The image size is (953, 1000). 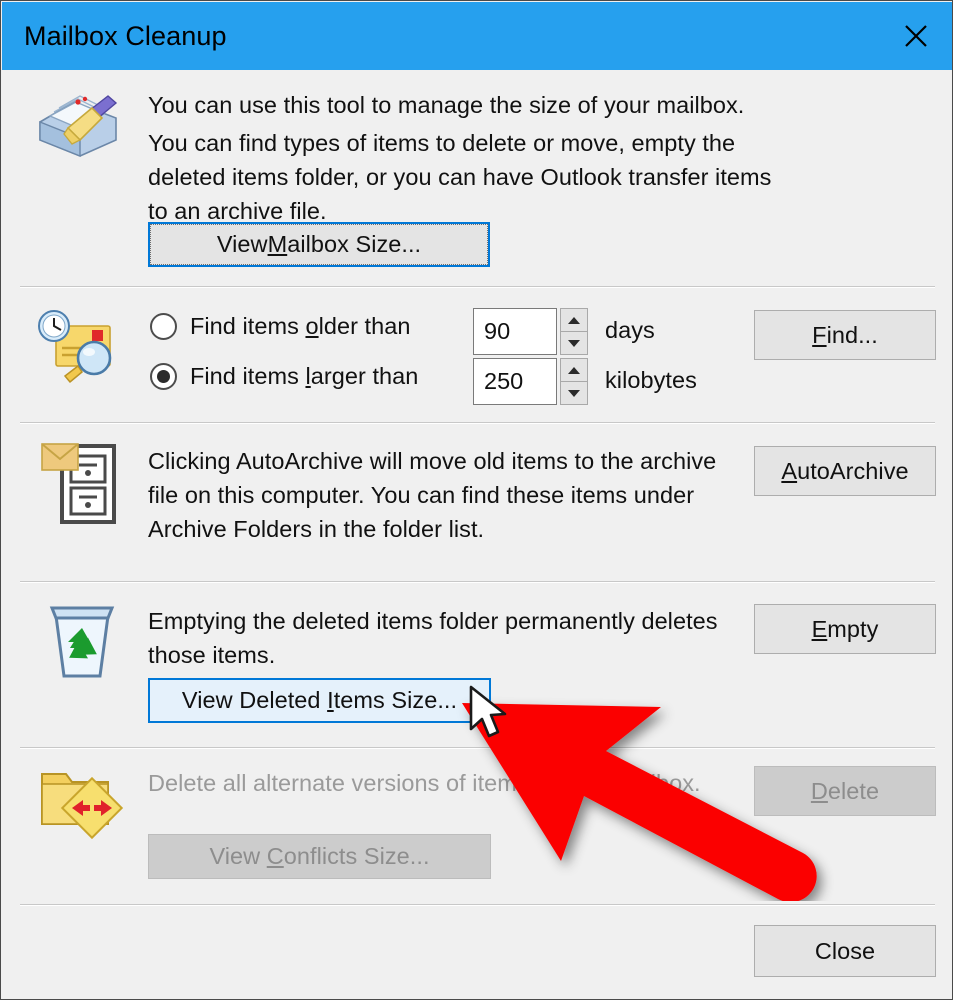 I want to click on close-window-button, so click(x=915, y=36).